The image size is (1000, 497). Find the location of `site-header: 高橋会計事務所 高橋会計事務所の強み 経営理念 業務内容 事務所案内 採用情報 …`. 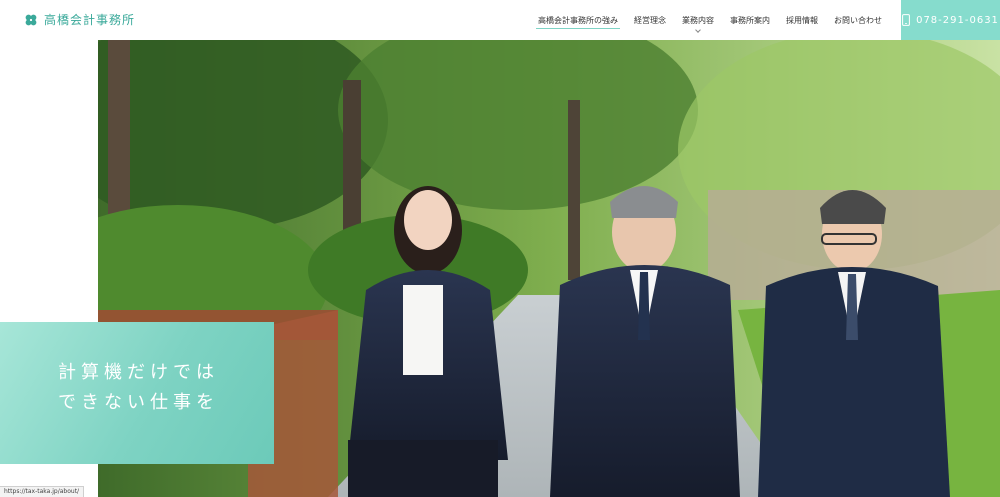

site-header: 高橋会計事務所 高橋会計事務所の強み 経営理念 業務内容 事務所案内 採用情報 … is located at coordinates (500, 20).